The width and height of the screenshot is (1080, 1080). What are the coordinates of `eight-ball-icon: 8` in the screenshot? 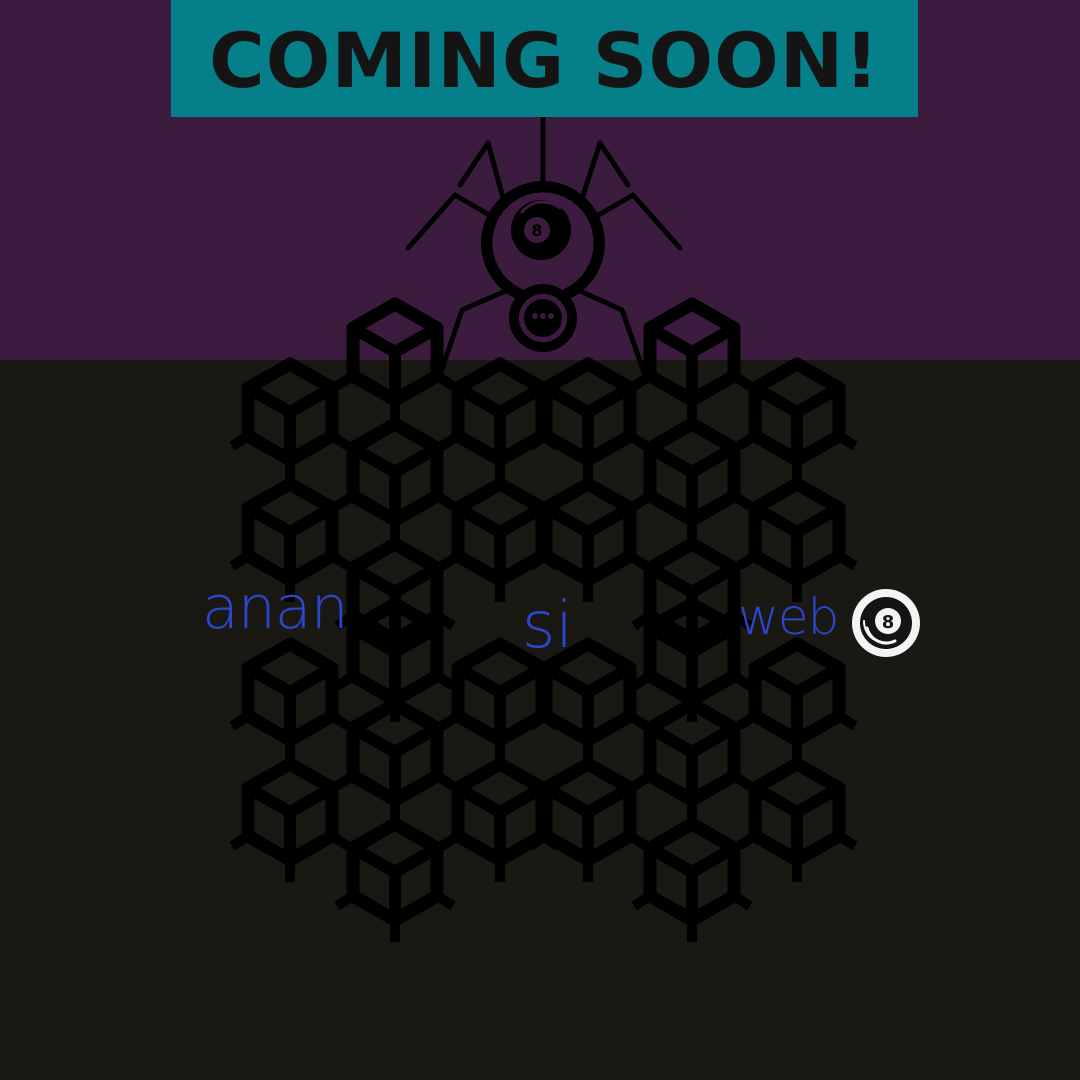 It's located at (886, 623).